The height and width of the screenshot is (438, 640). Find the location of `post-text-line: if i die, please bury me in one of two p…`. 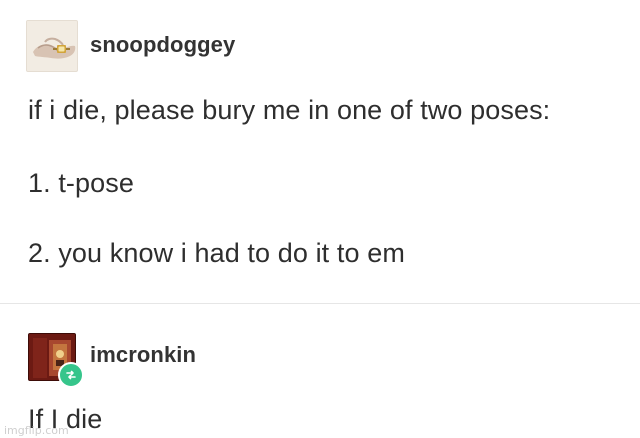

post-text-line: if i die, please bury me in one of two p… is located at coordinates (289, 110).